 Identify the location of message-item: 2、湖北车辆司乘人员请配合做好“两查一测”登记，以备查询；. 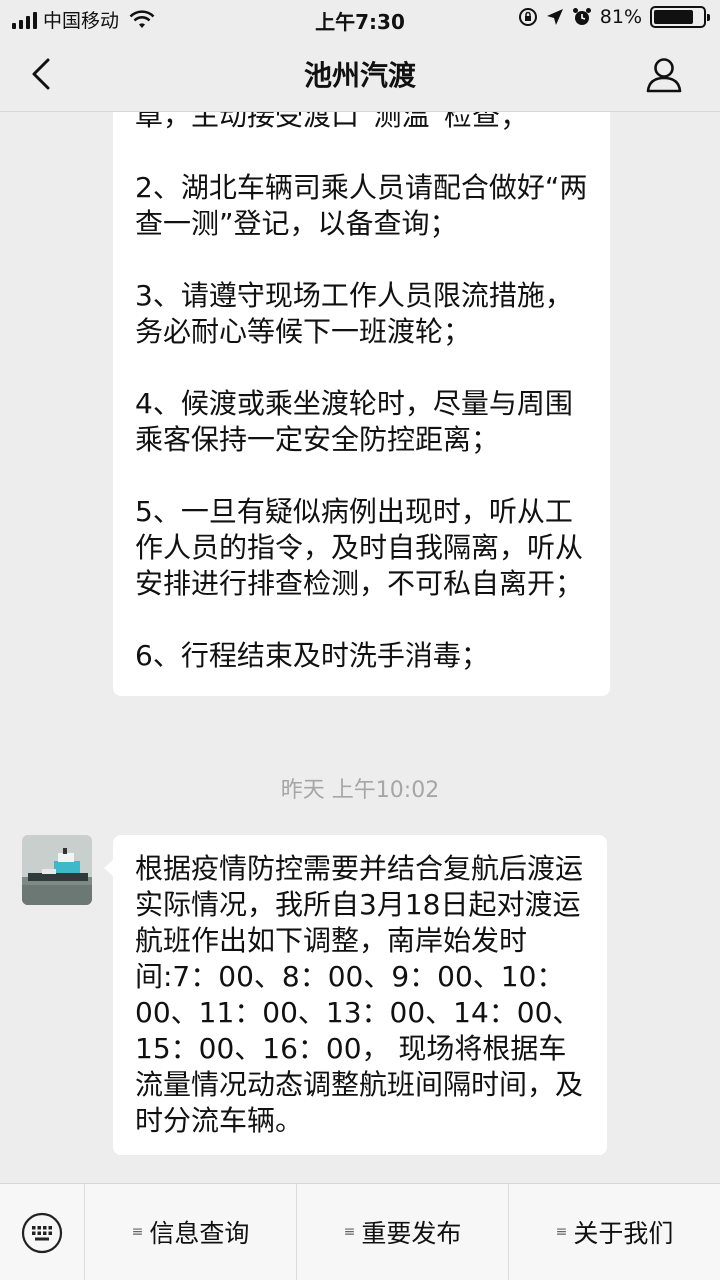
(361, 205).